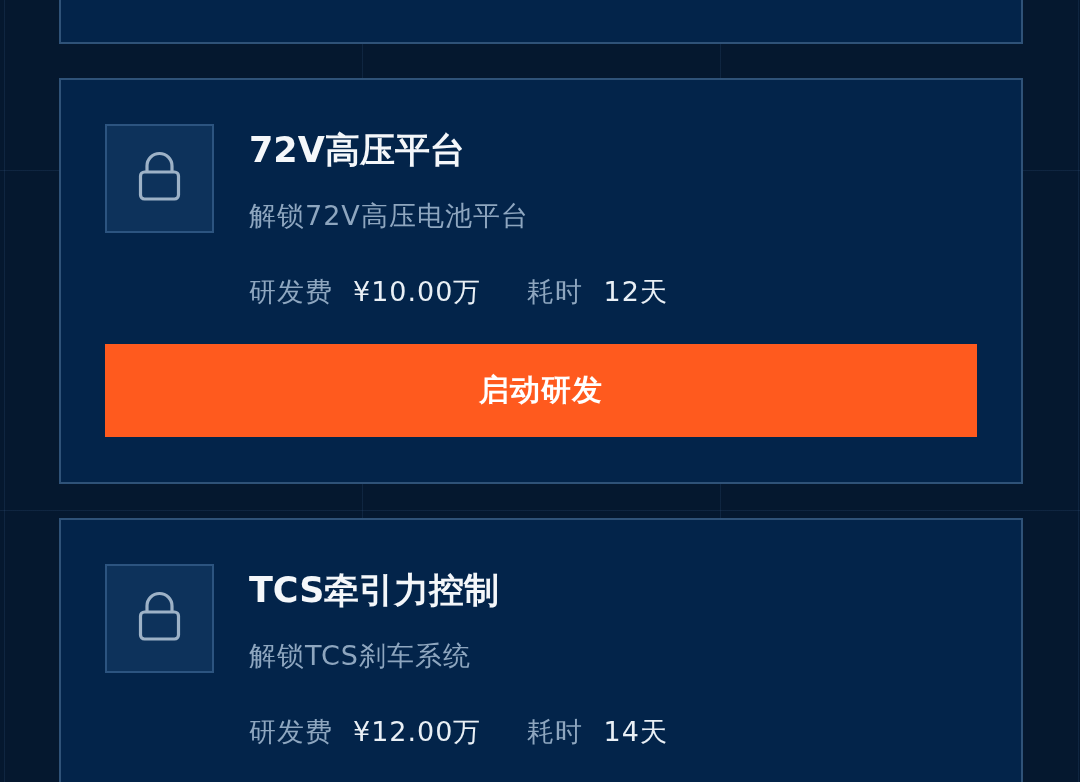 Image resolution: width=1080 pixels, height=782 pixels. Describe the element at coordinates (635, 292) in the screenshot. I see `duration-value: 12天` at that location.